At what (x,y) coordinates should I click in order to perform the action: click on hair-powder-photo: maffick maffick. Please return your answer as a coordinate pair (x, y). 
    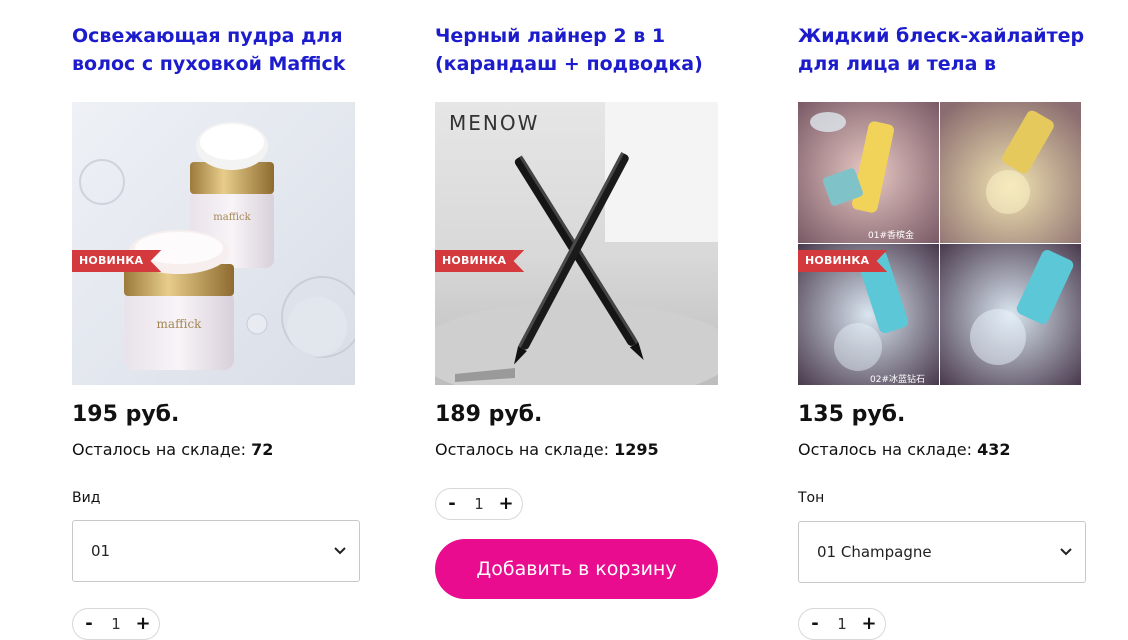
    Looking at the image, I should click on (213, 243).